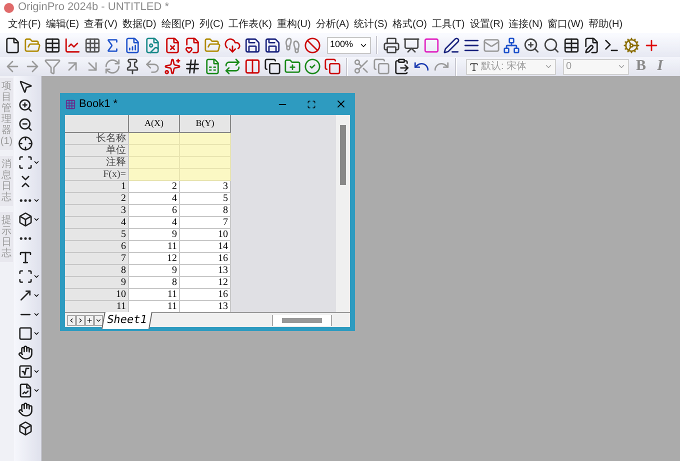 This screenshot has width=680, height=461. I want to click on duplicate-icon, so click(332, 66).